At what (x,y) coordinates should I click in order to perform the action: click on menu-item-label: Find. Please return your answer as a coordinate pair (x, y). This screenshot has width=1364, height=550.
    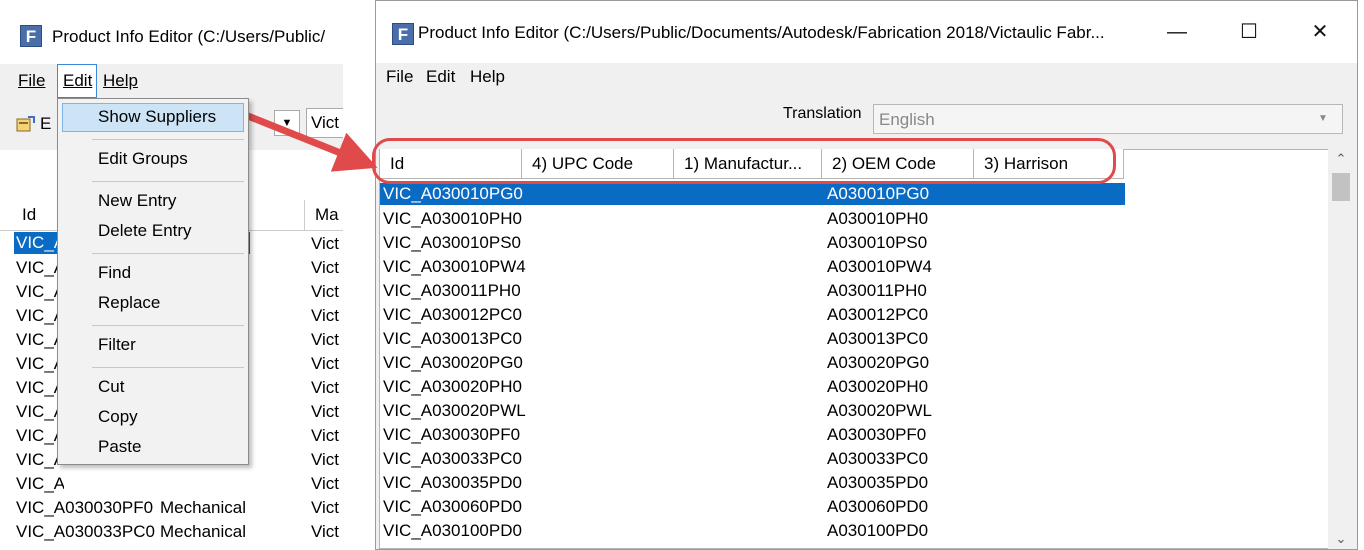
    Looking at the image, I should click on (115, 272).